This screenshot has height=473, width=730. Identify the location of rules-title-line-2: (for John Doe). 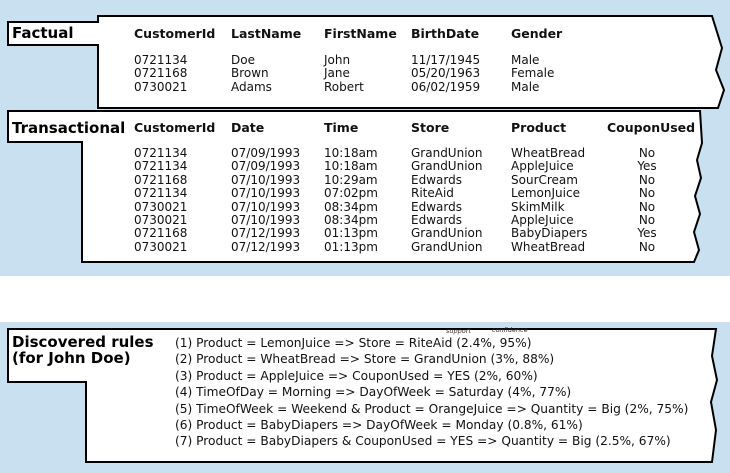
(71, 358).